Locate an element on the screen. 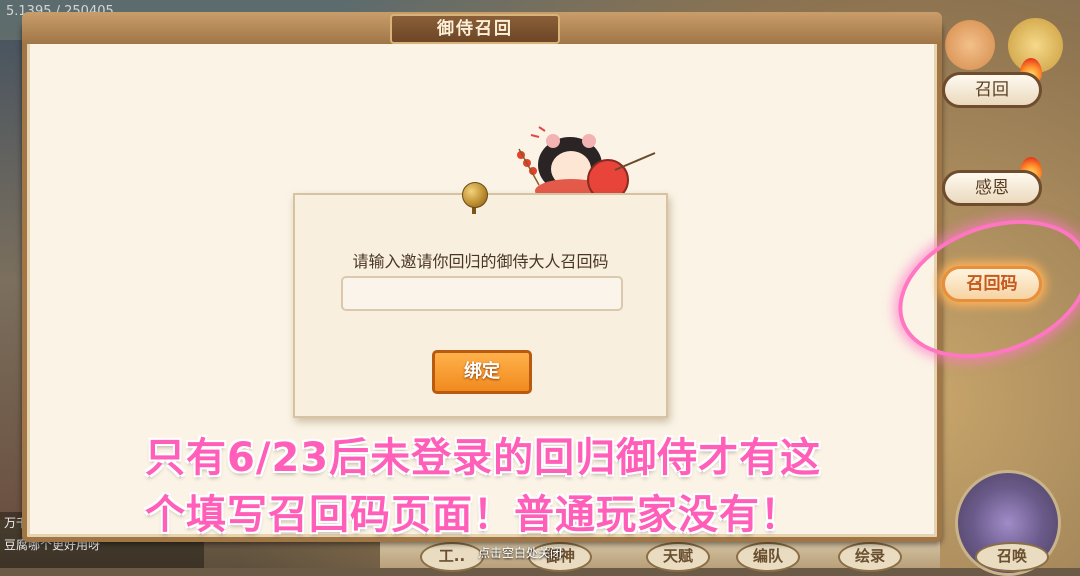 The image size is (1080, 576). pin-icon is located at coordinates (475, 195).